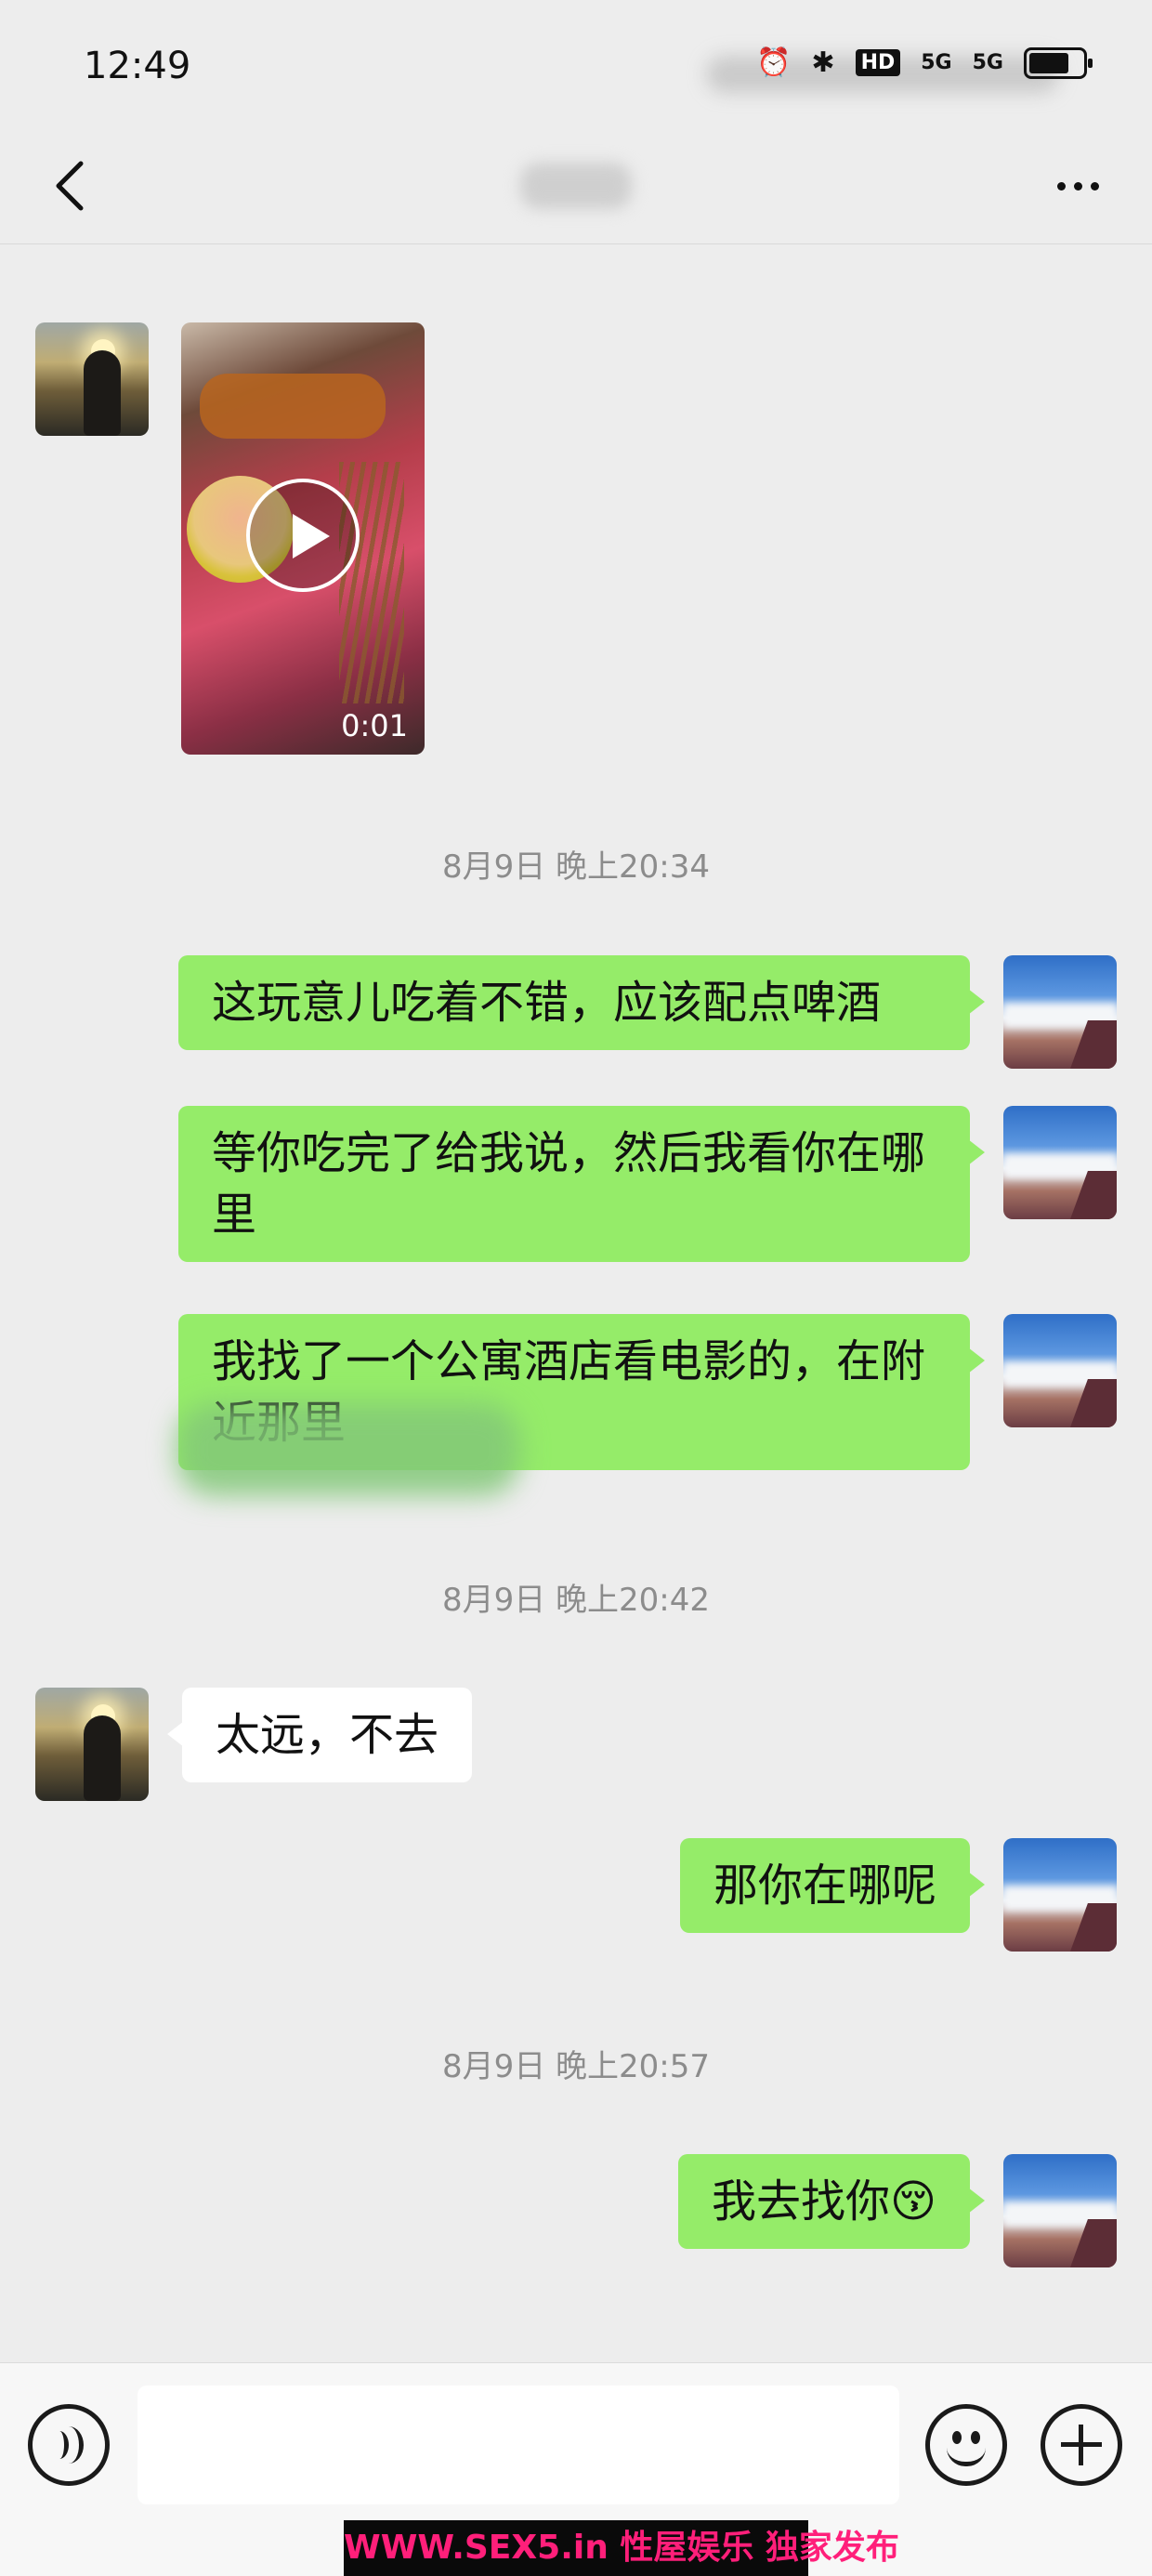 The image size is (1152, 2576). Describe the element at coordinates (293, 406) in the screenshot. I see `video-food` at that location.